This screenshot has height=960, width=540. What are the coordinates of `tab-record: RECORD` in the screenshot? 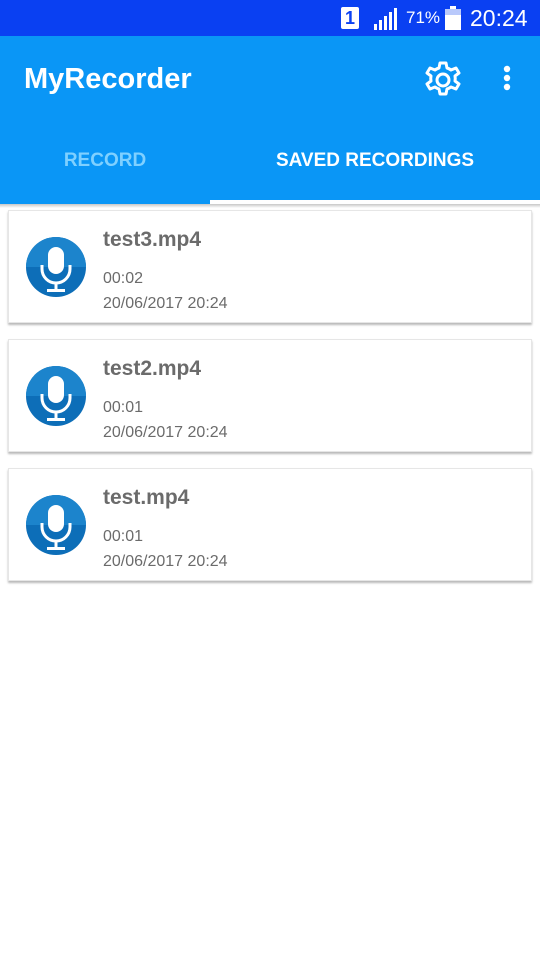 It's located at (120, 167).